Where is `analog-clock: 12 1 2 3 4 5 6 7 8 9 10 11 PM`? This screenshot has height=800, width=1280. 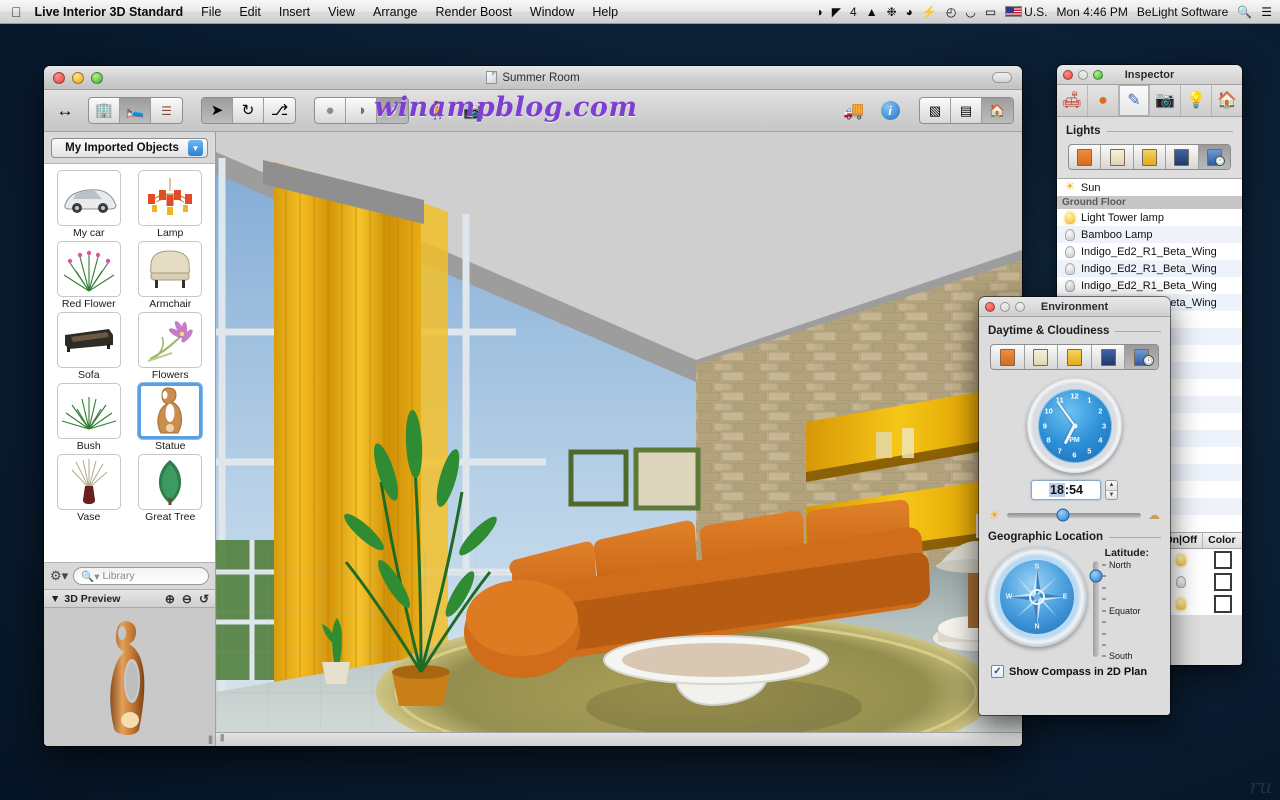 analog-clock: 12 1 2 3 4 5 6 7 8 9 10 11 PM is located at coordinates (1074, 425).